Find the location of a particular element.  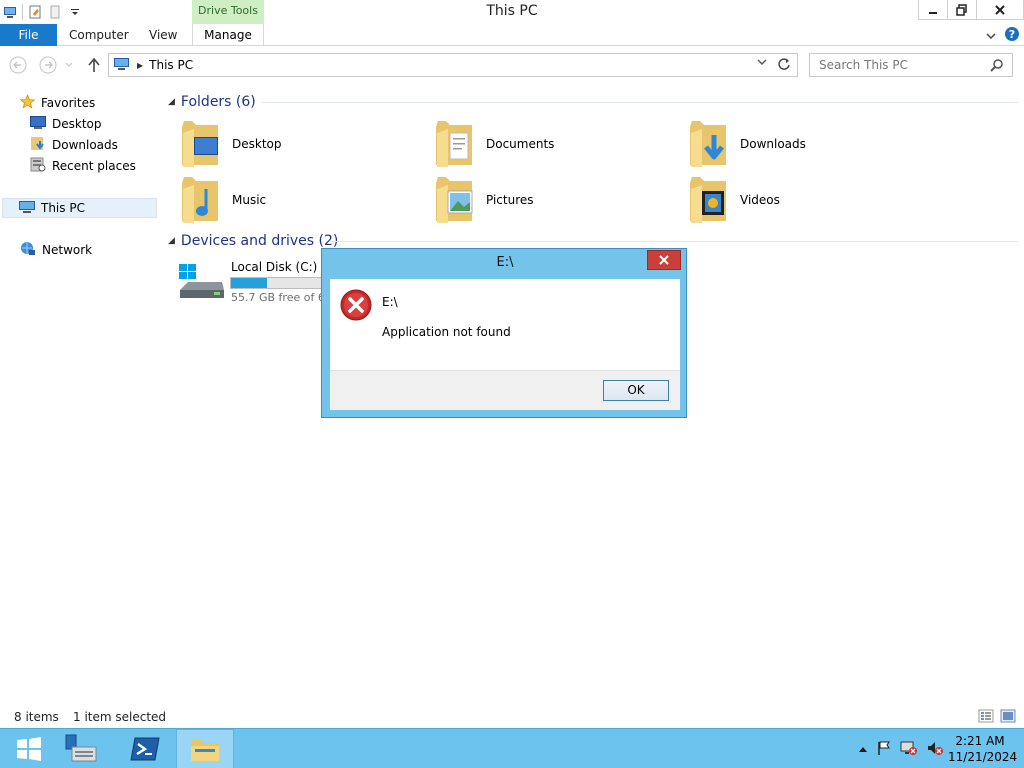

file-explorer-icon is located at coordinates (205, 750).